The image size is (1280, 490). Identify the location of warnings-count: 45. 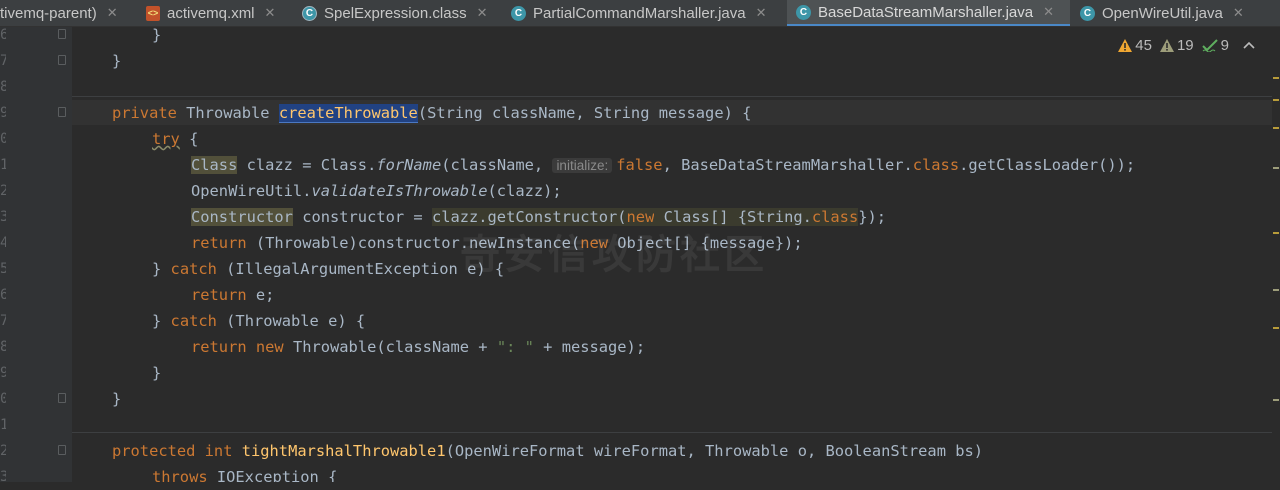
(1135, 45).